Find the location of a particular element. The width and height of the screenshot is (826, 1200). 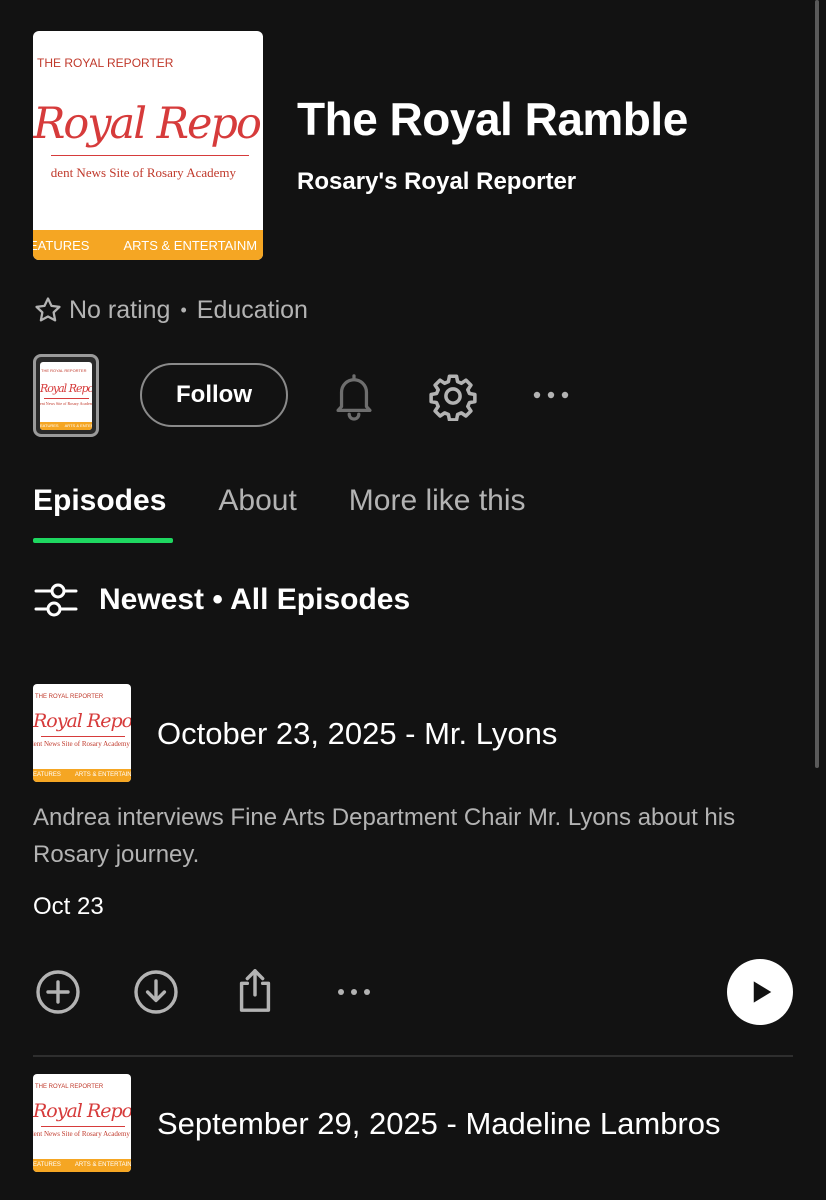

mini-cover-top-text: THE ROYAL REPORTER is located at coordinates (64, 370).